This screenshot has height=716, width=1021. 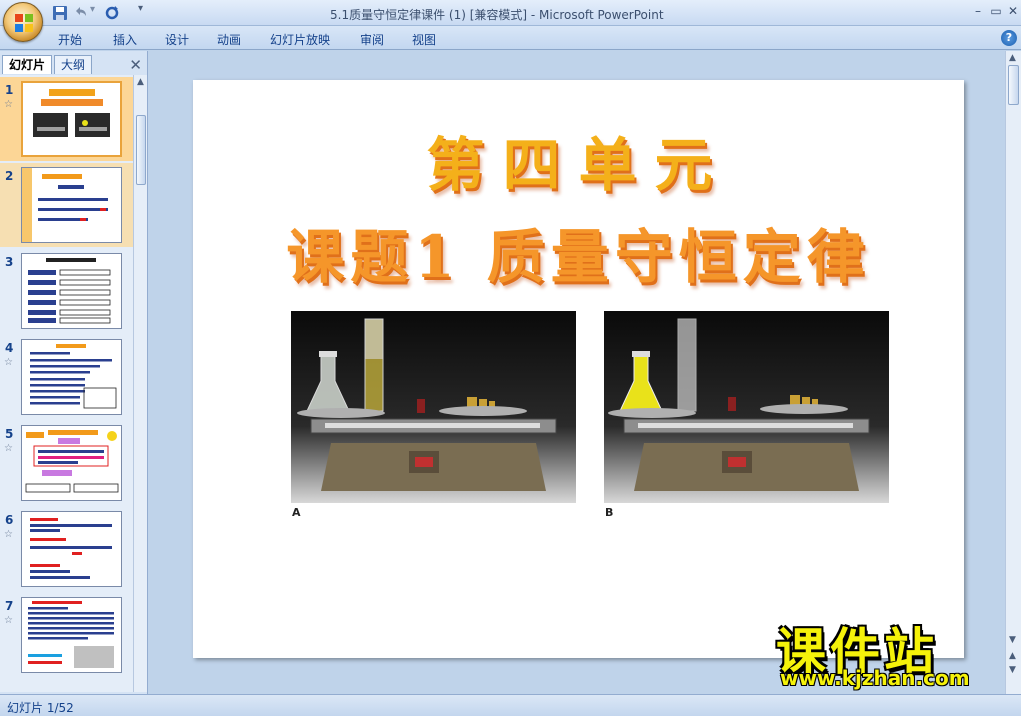 I want to click on thumbnail-number: 2, so click(x=9, y=176).